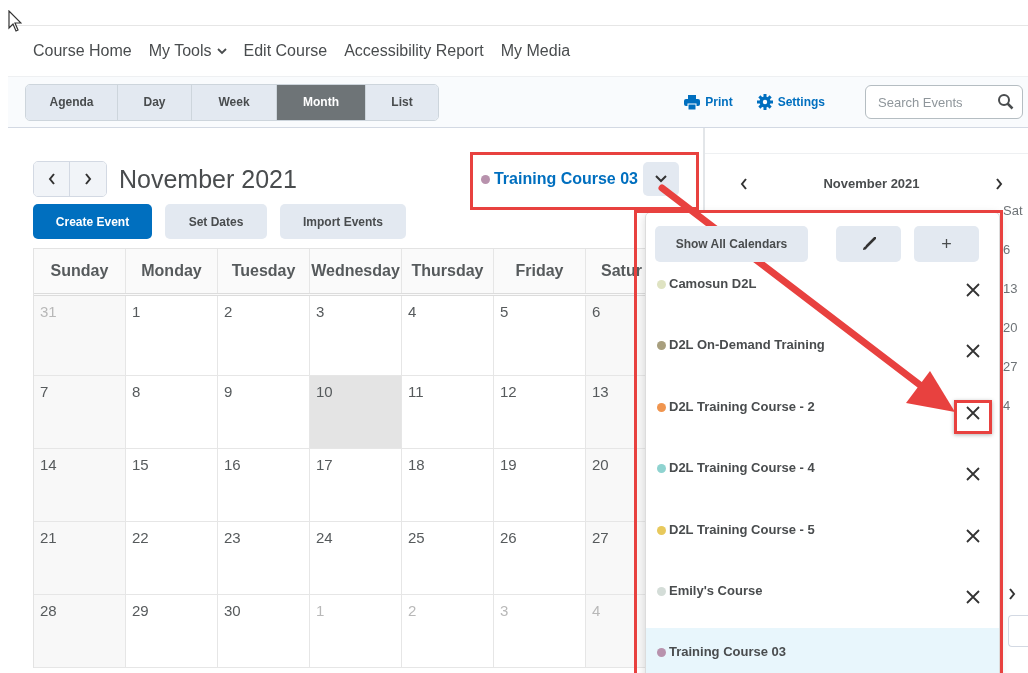 This screenshot has width=1028, height=673. Describe the element at coordinates (140, 464) in the screenshot. I see `day-number: 15` at that location.